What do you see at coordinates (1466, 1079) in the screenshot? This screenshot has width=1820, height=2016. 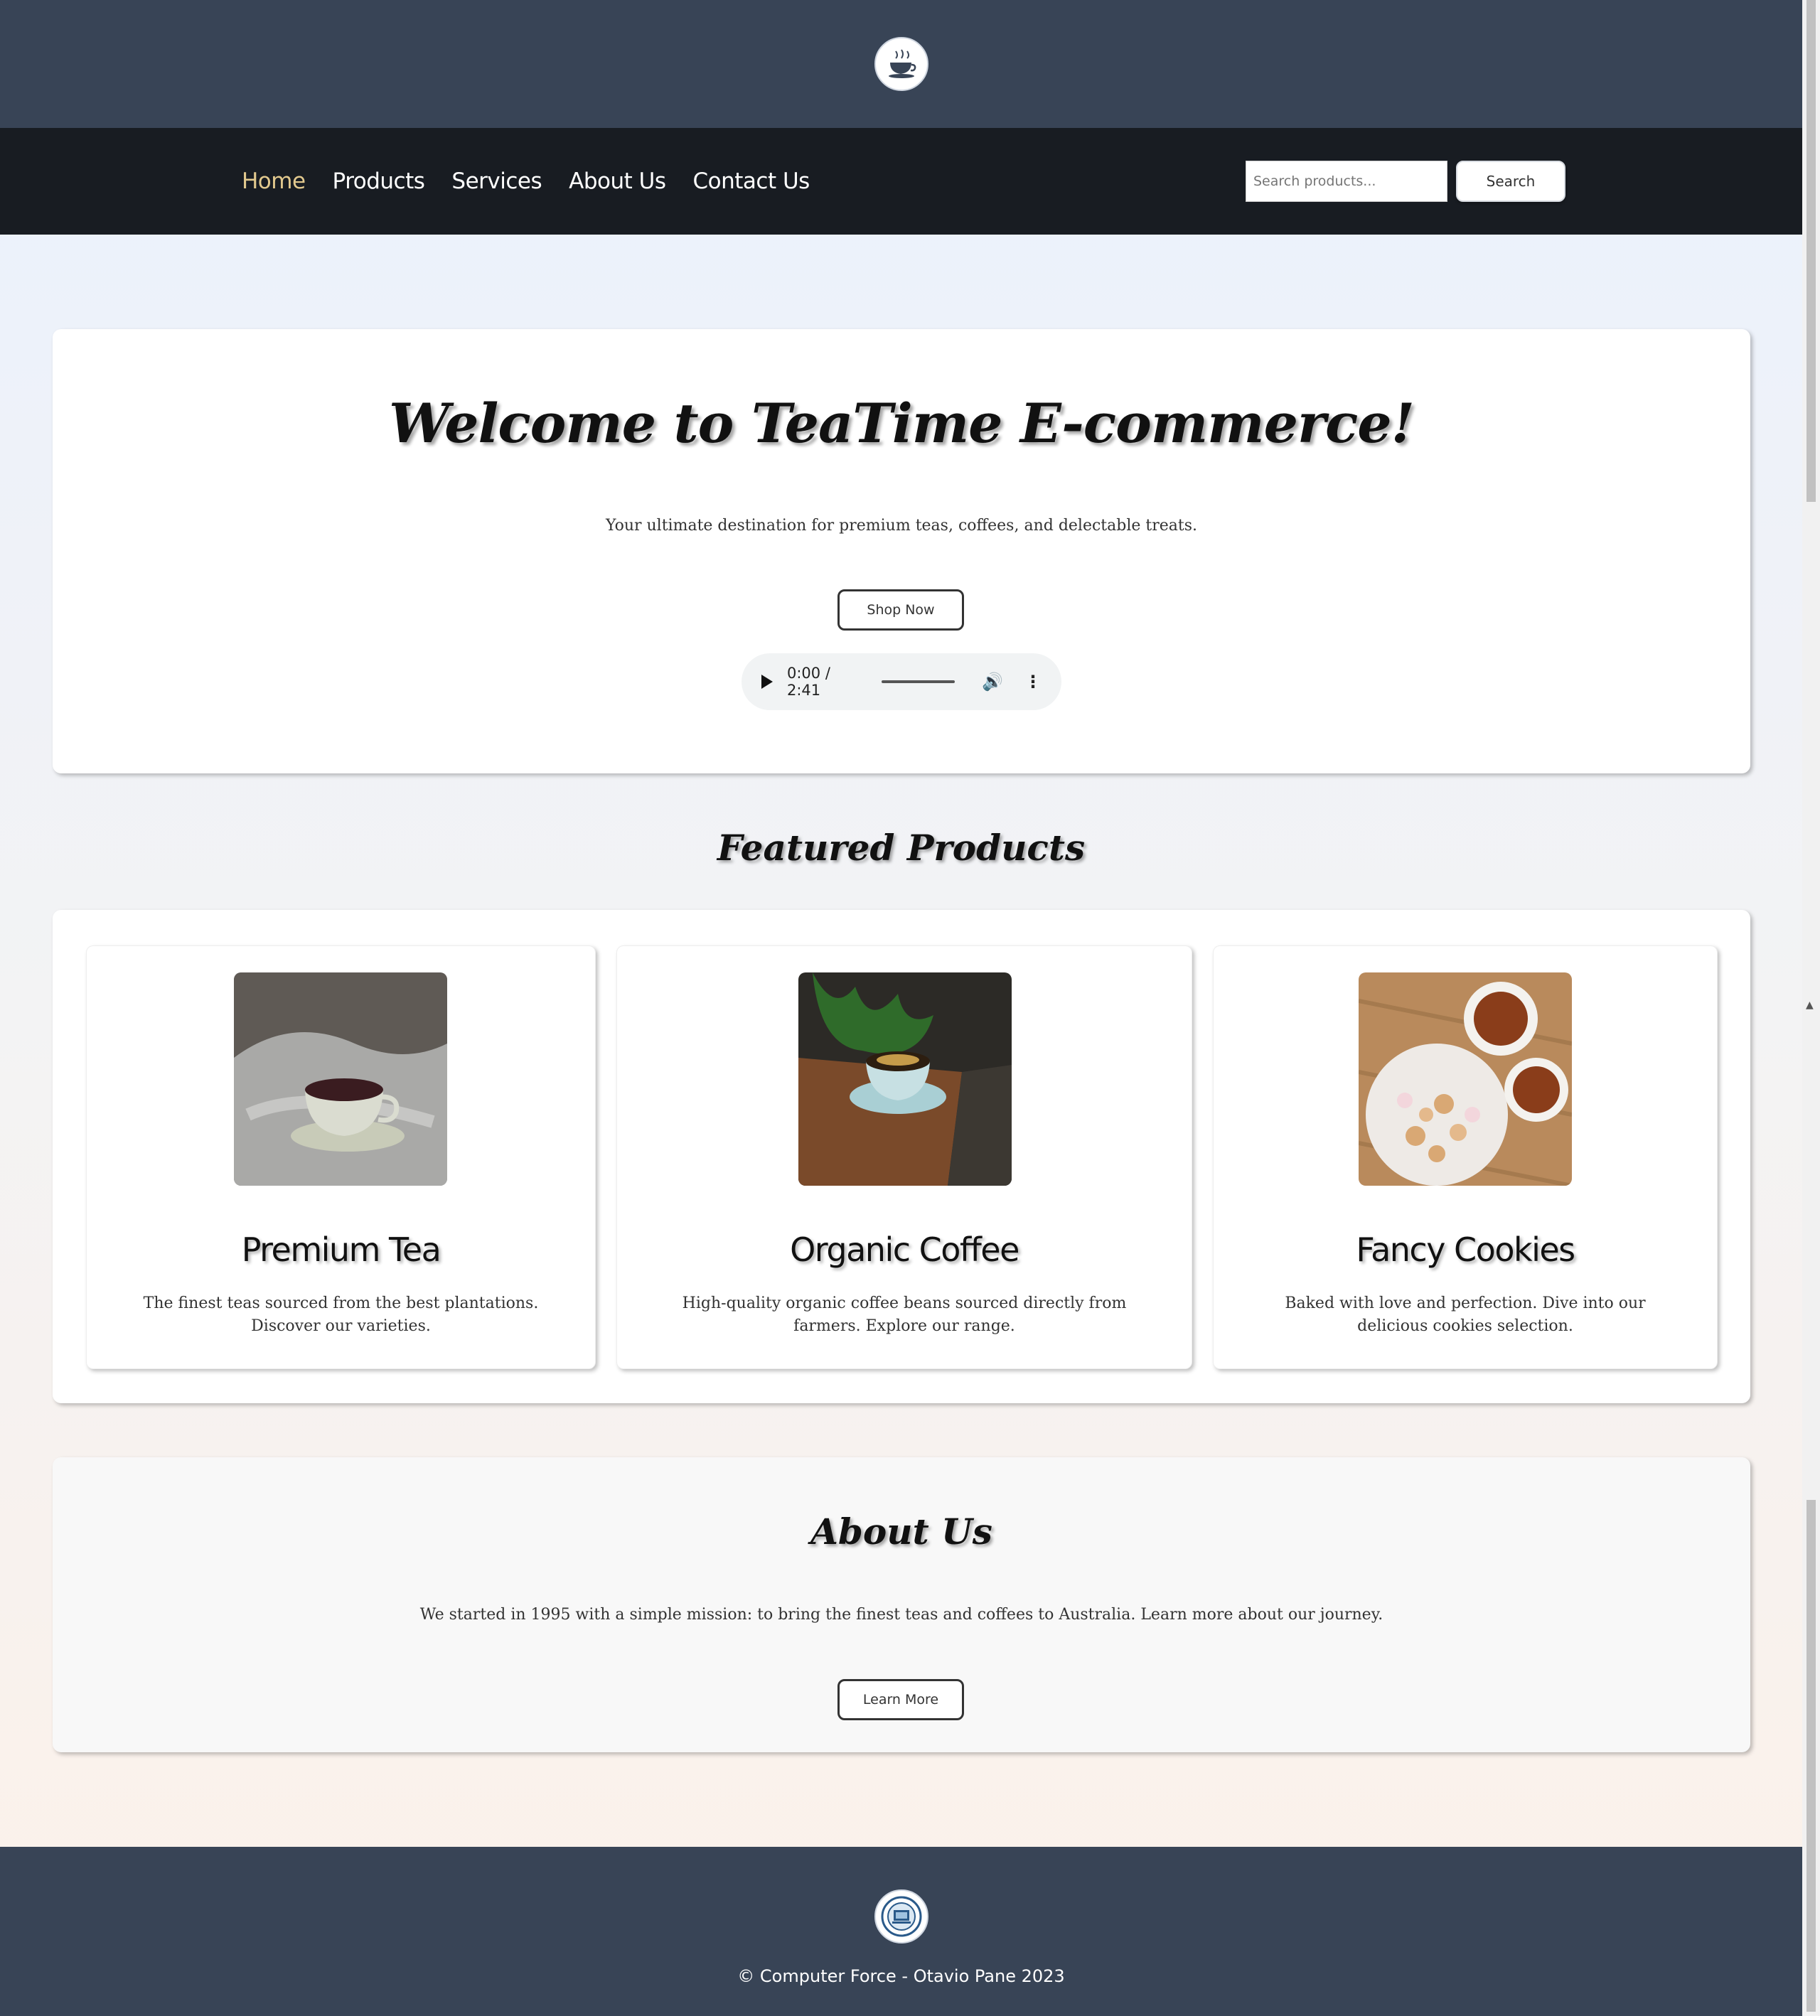 I see `fancy-cookies-image` at bounding box center [1466, 1079].